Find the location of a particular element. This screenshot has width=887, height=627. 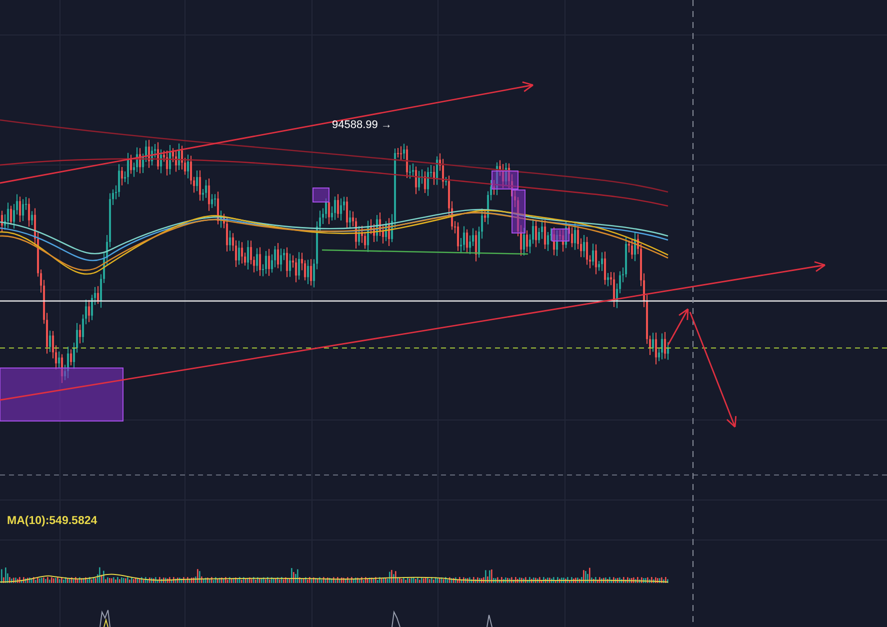

indicator-label: MA(10):549.5824 is located at coordinates (52, 521).